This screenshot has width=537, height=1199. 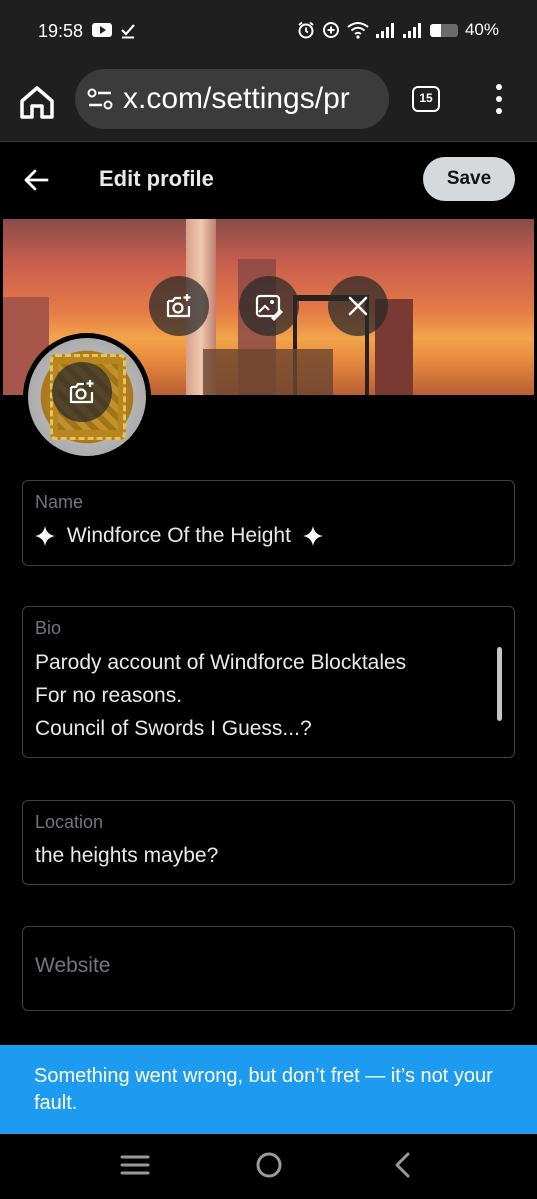 What do you see at coordinates (268, 372) in the screenshot?
I see `banner-platform` at bounding box center [268, 372].